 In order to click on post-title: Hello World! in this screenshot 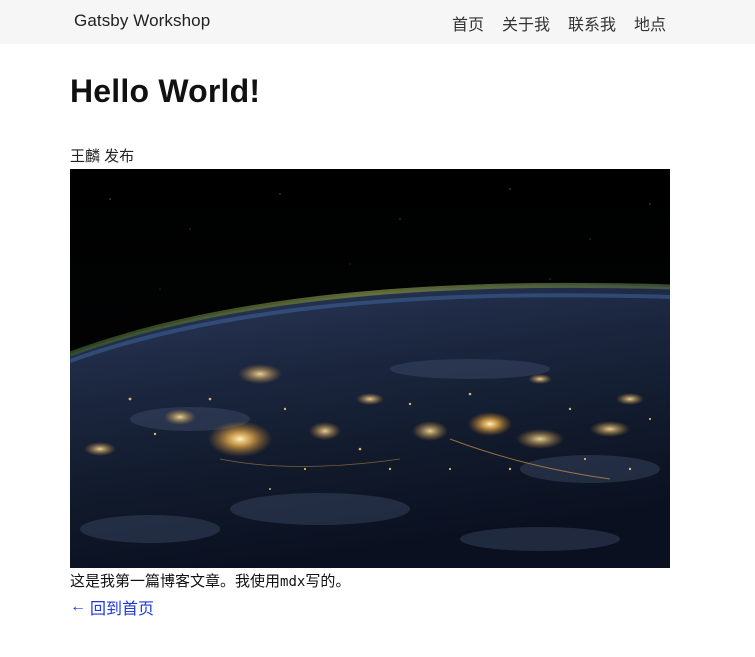, I will do `click(165, 91)`.